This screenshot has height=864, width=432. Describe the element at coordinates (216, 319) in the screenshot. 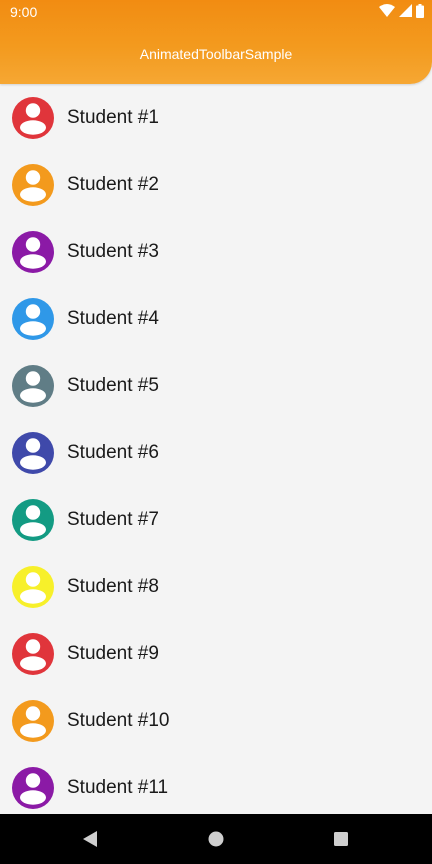

I see `list-item: Student #4` at that location.